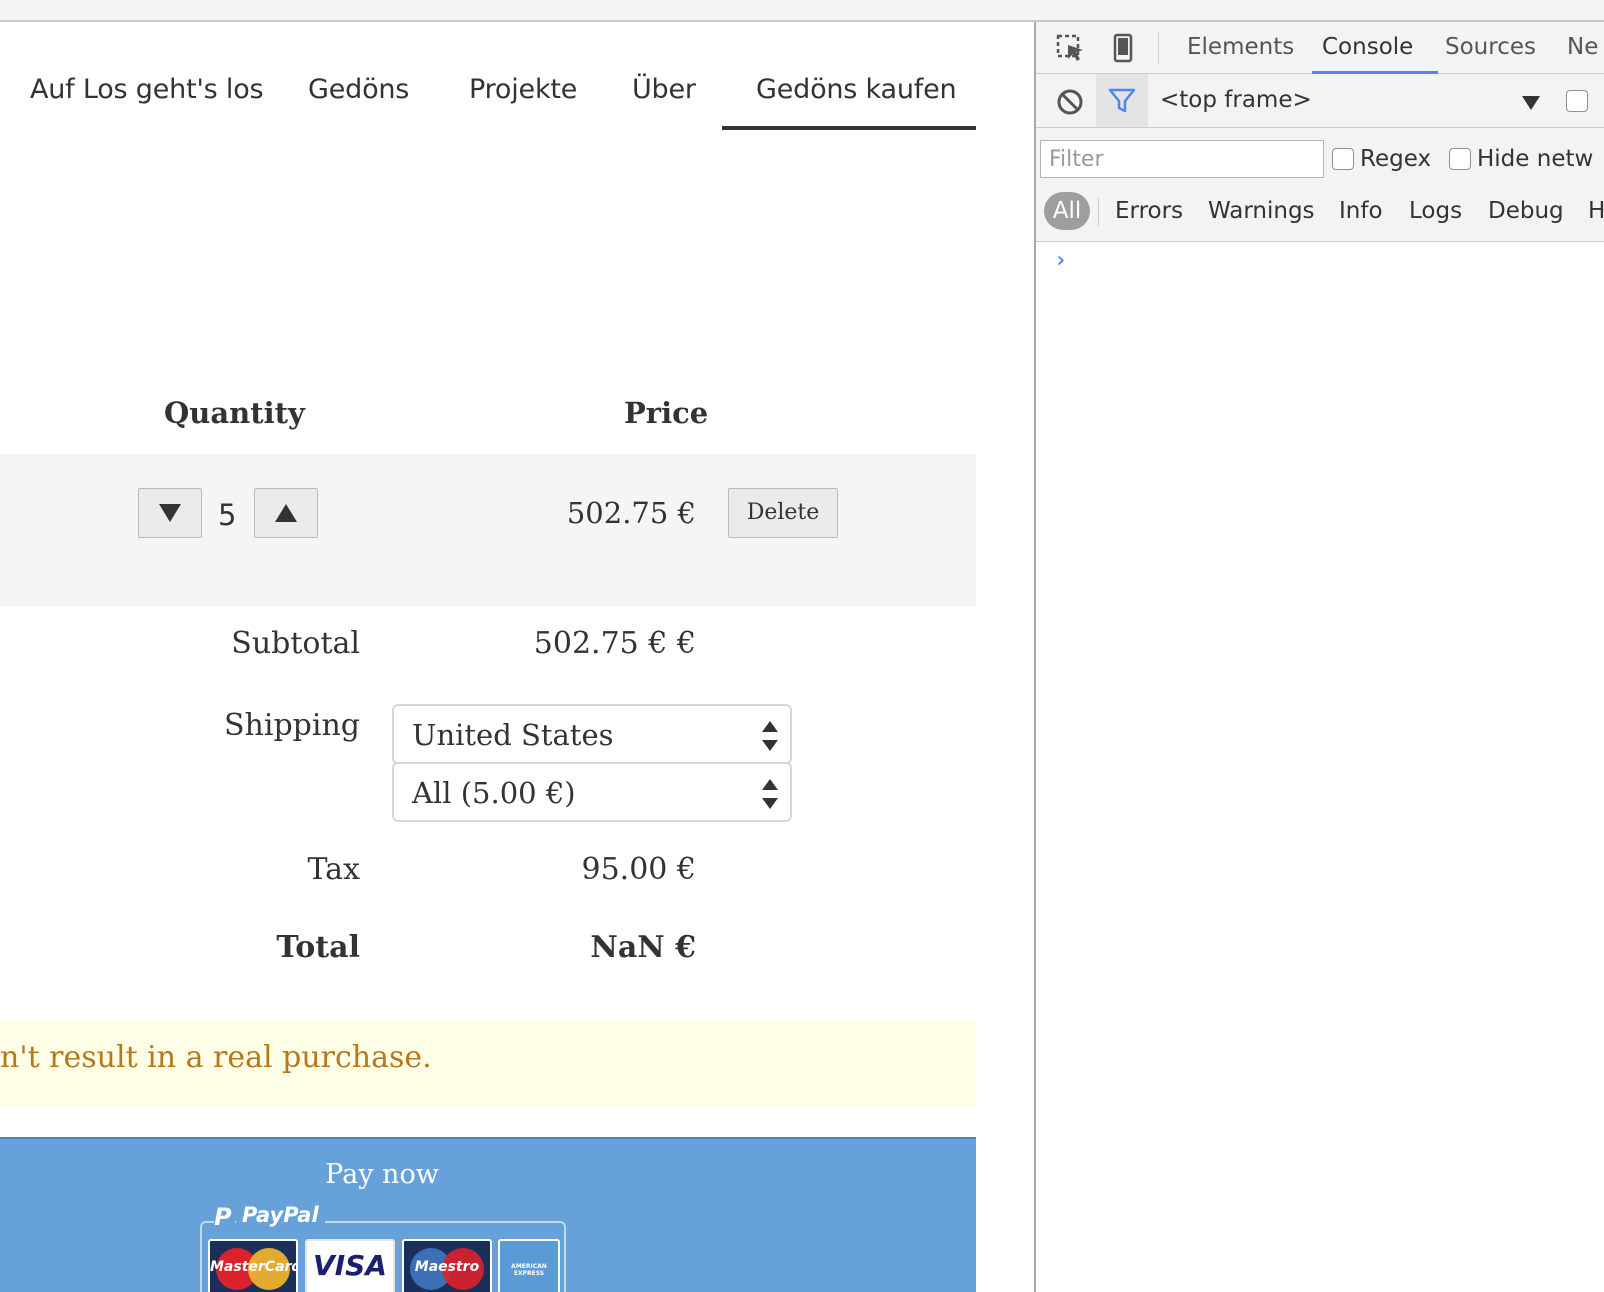 The image size is (1604, 1292). I want to click on nav-item-ueber: Über, so click(664, 89).